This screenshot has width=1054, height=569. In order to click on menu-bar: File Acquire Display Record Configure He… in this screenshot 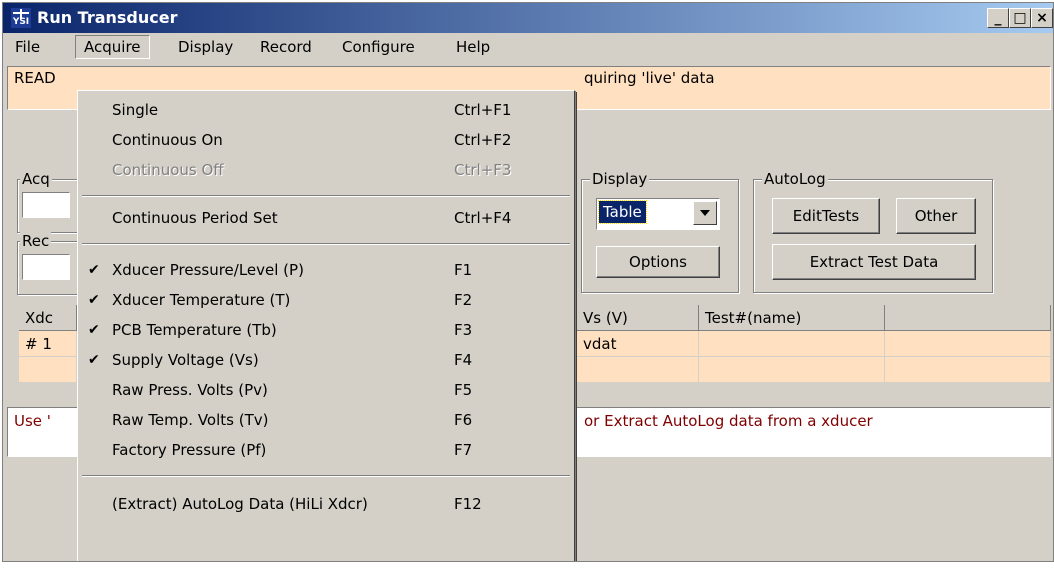, I will do `click(528, 47)`.